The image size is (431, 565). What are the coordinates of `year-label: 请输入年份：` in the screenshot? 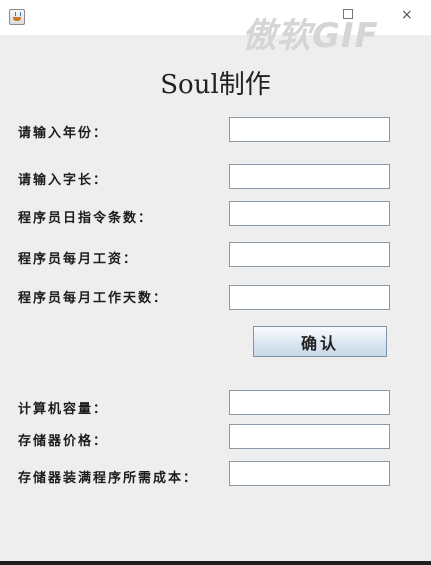 It's located at (63, 133).